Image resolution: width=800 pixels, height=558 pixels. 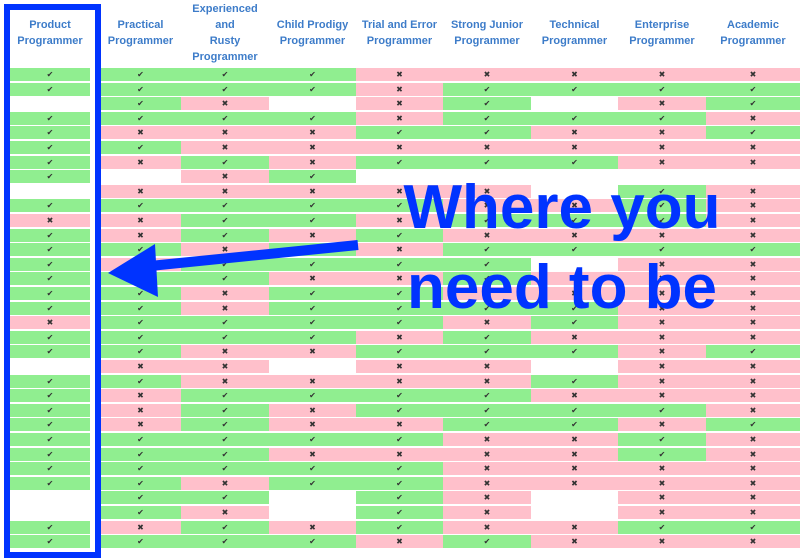 What do you see at coordinates (562, 287) in the screenshot?
I see `annotation-line-2: need to be` at bounding box center [562, 287].